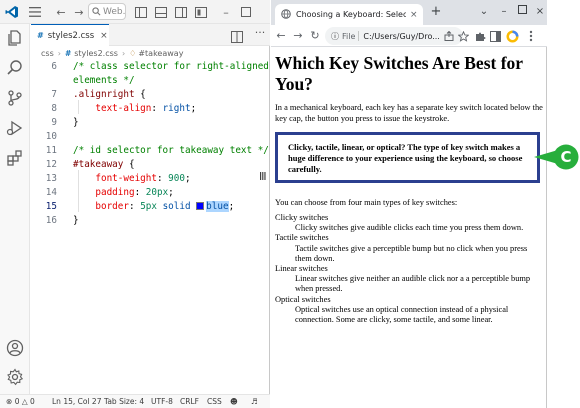  I want to click on code-line: 8 text-align: right;, so click(150, 109).